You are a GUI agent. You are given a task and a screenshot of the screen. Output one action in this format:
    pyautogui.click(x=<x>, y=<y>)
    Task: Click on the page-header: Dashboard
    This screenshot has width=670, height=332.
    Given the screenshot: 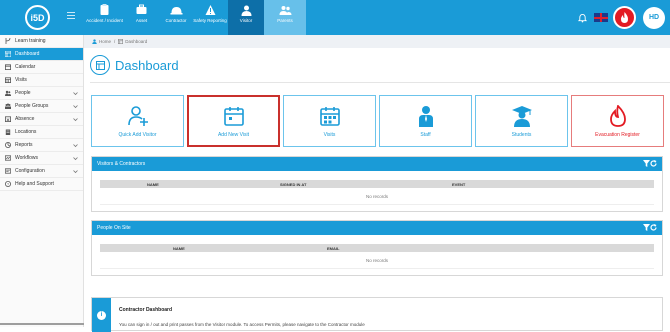 What is the action you would take?
    pyautogui.click(x=134, y=65)
    